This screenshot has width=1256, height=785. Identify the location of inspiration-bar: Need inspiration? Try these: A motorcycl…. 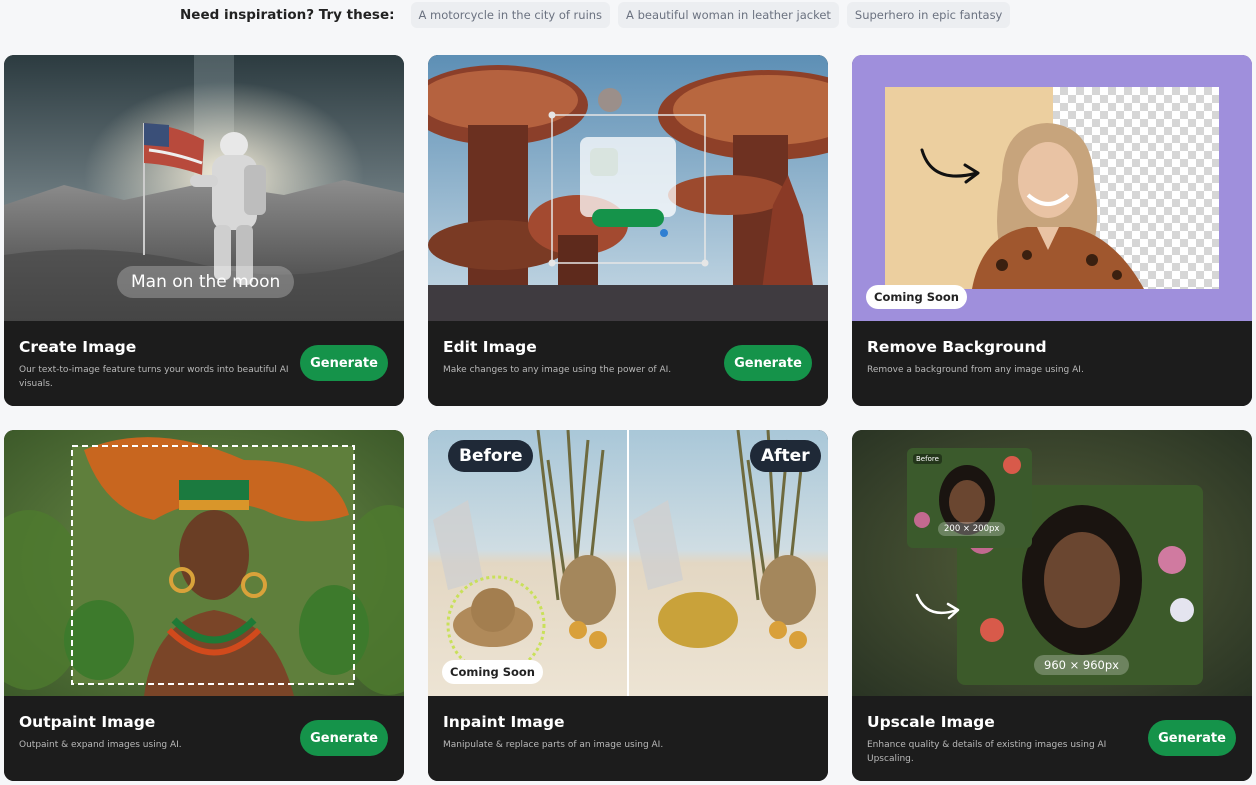
(595, 15).